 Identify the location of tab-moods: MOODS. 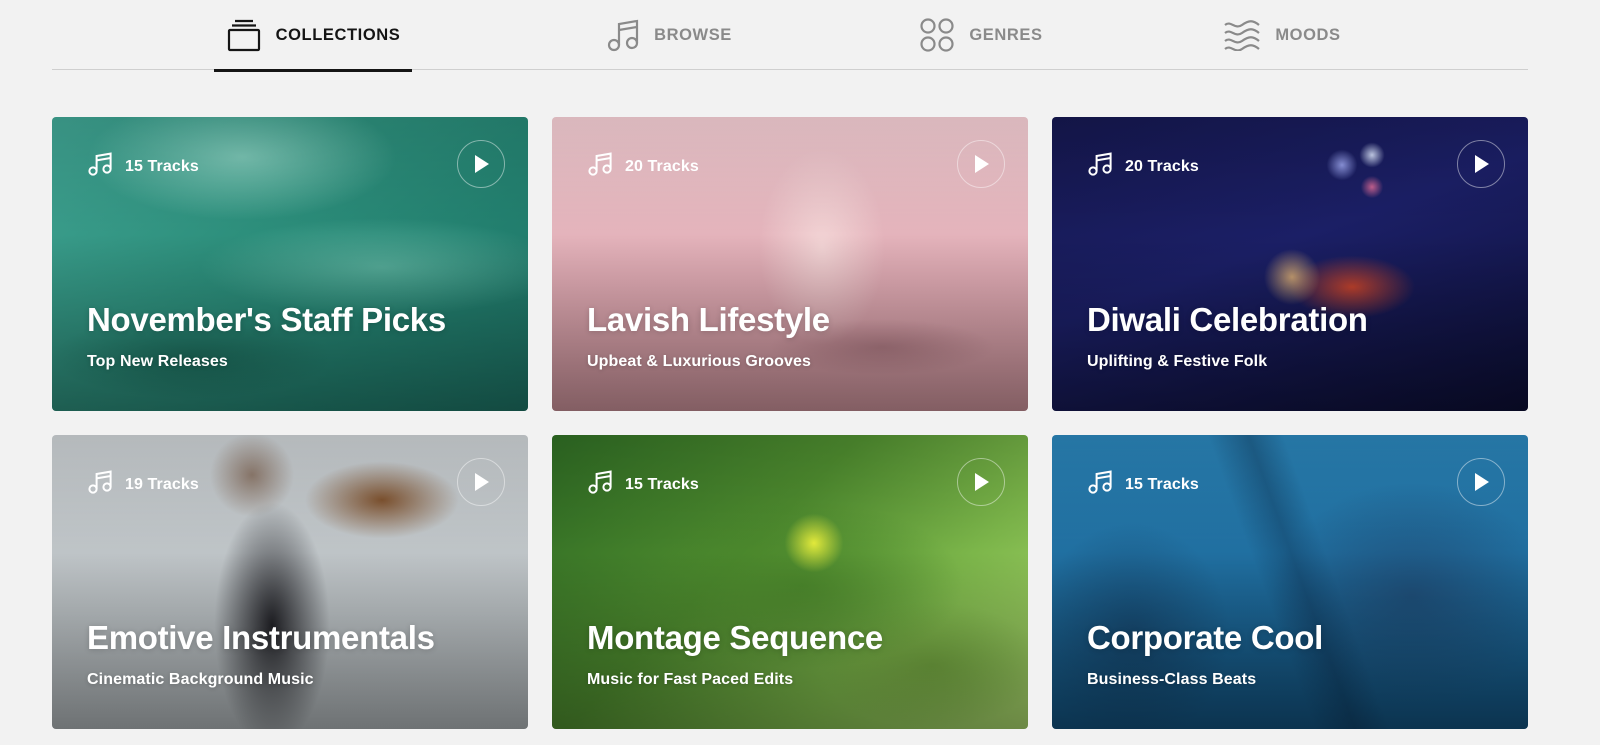
(1282, 35).